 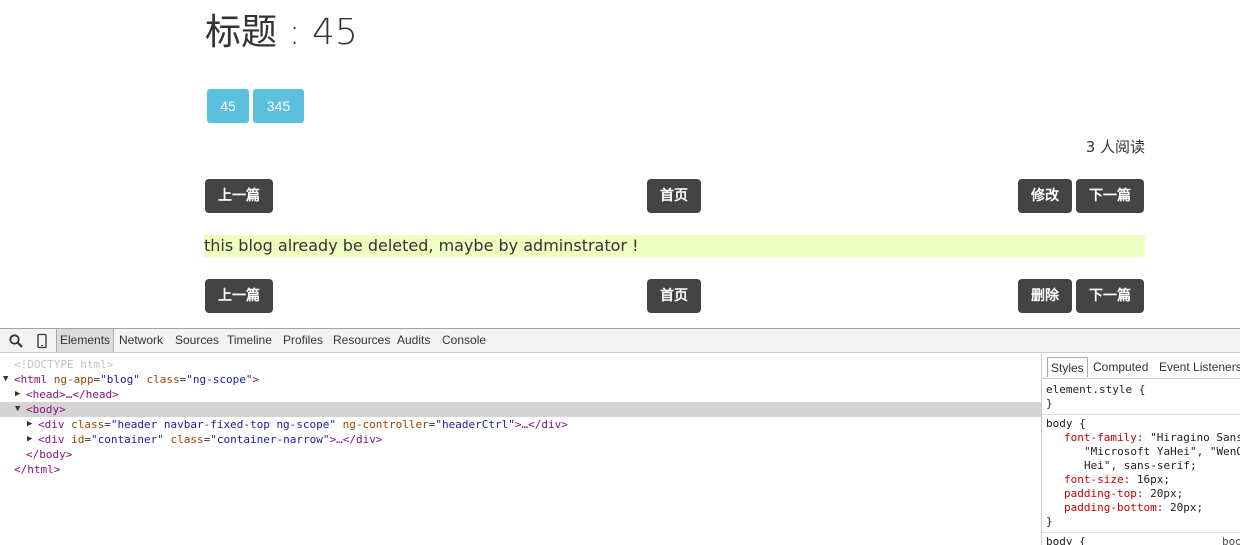 I want to click on attr-name: id, so click(x=78, y=439).